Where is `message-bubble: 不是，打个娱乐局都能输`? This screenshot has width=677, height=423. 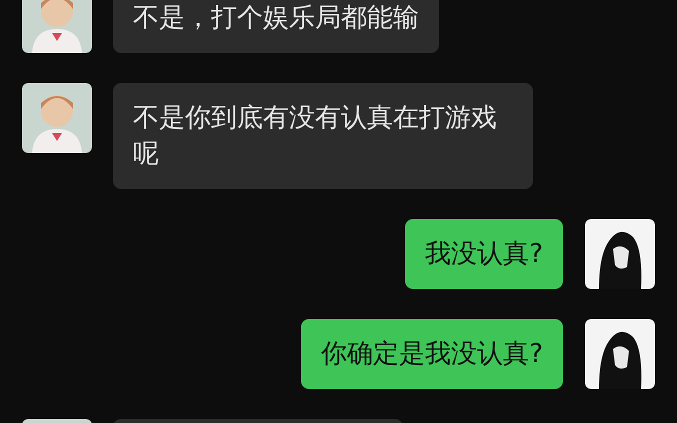 message-bubble: 不是，打个娱乐局都能输 is located at coordinates (276, 26).